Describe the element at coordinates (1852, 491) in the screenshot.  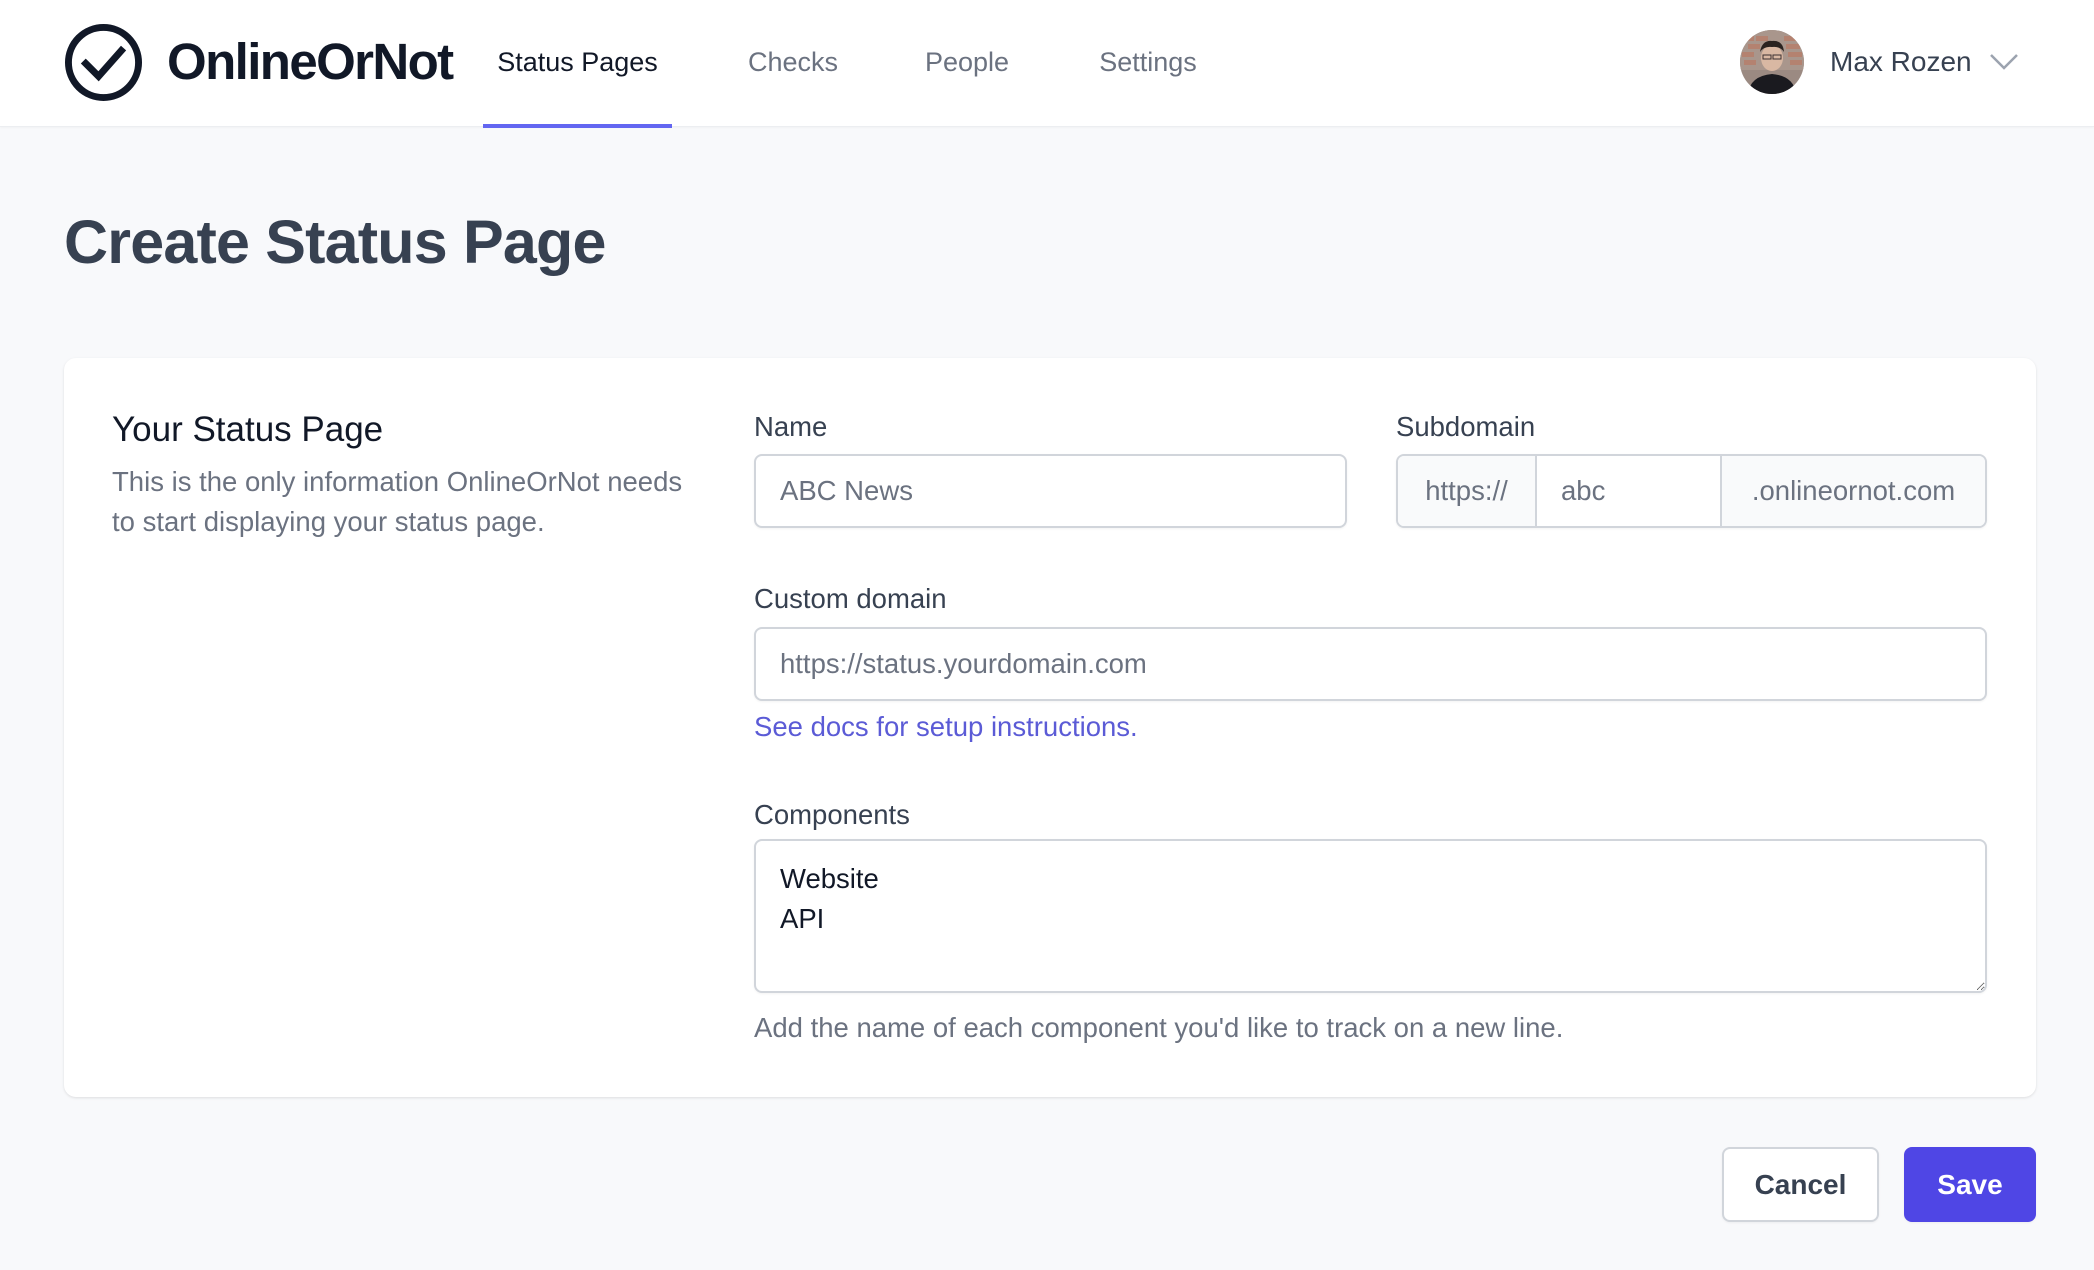
I see `subdomain-suffix: .onlineornot.com` at that location.